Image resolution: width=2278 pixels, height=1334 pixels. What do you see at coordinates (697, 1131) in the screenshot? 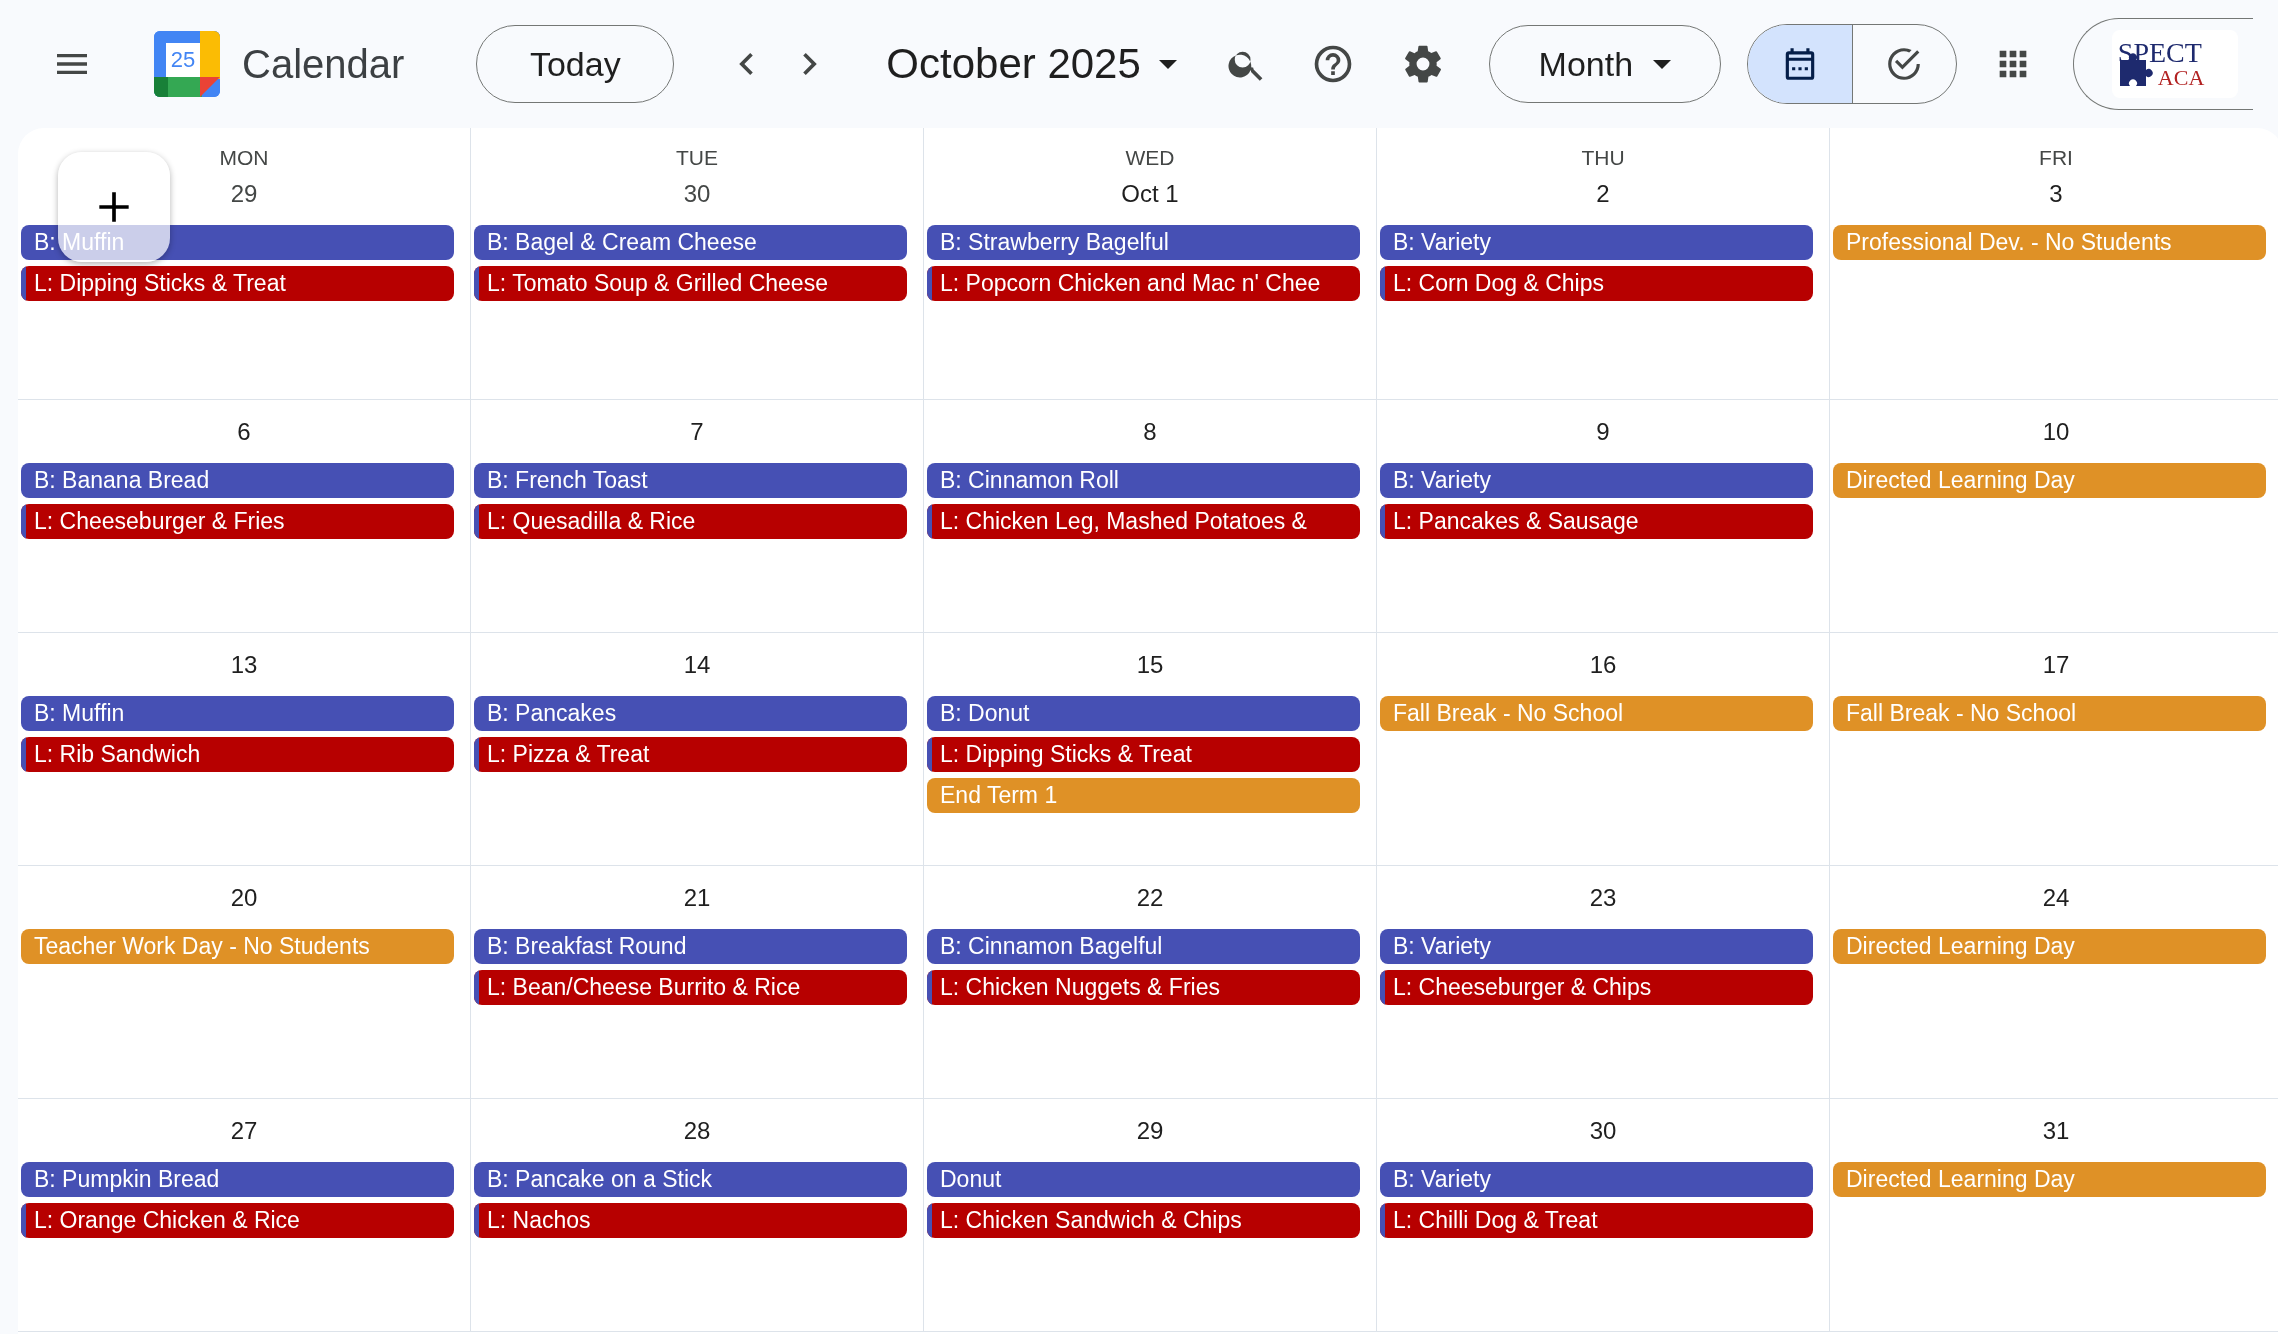
I see `date-number: 28` at bounding box center [697, 1131].